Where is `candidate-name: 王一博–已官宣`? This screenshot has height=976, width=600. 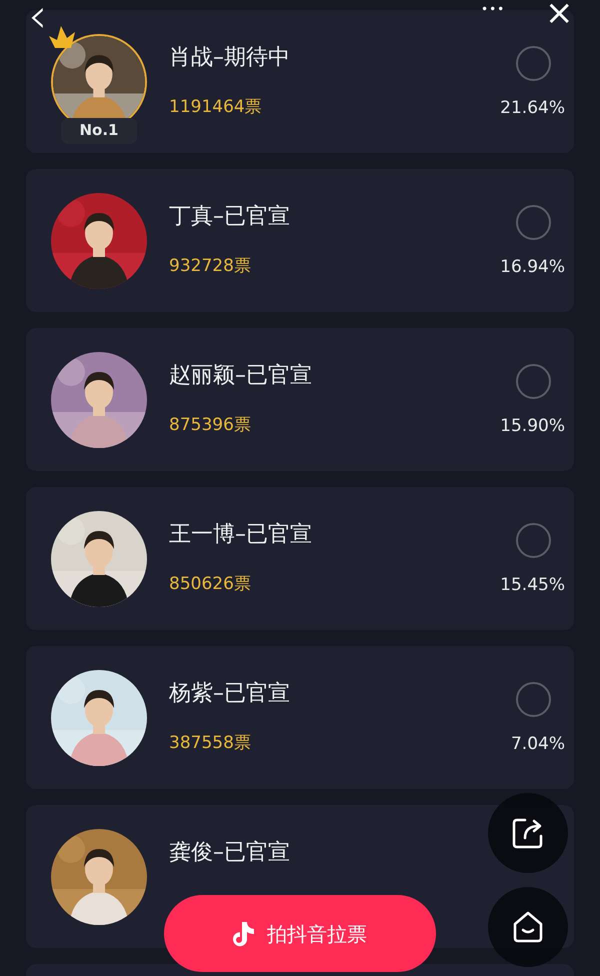
candidate-name: 王一博–已官宣 is located at coordinates (241, 535).